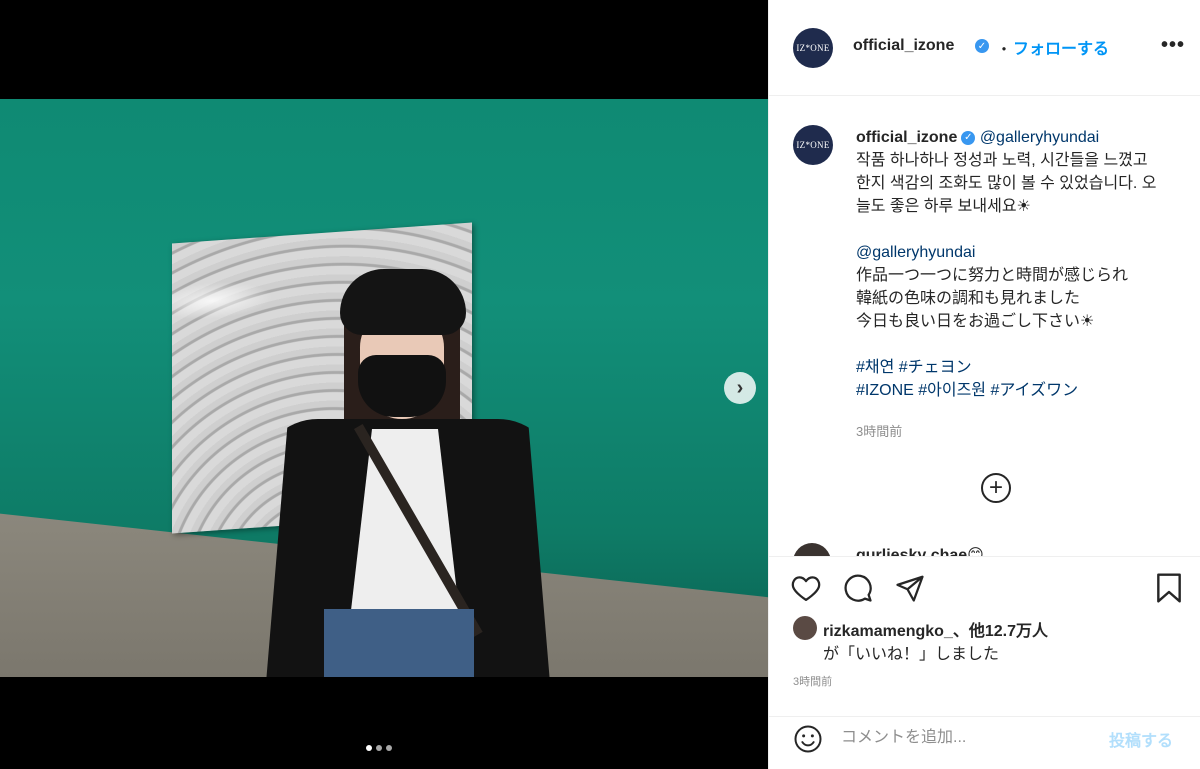 The width and height of the screenshot is (1200, 769). I want to click on smiley-icon, so click(808, 739).